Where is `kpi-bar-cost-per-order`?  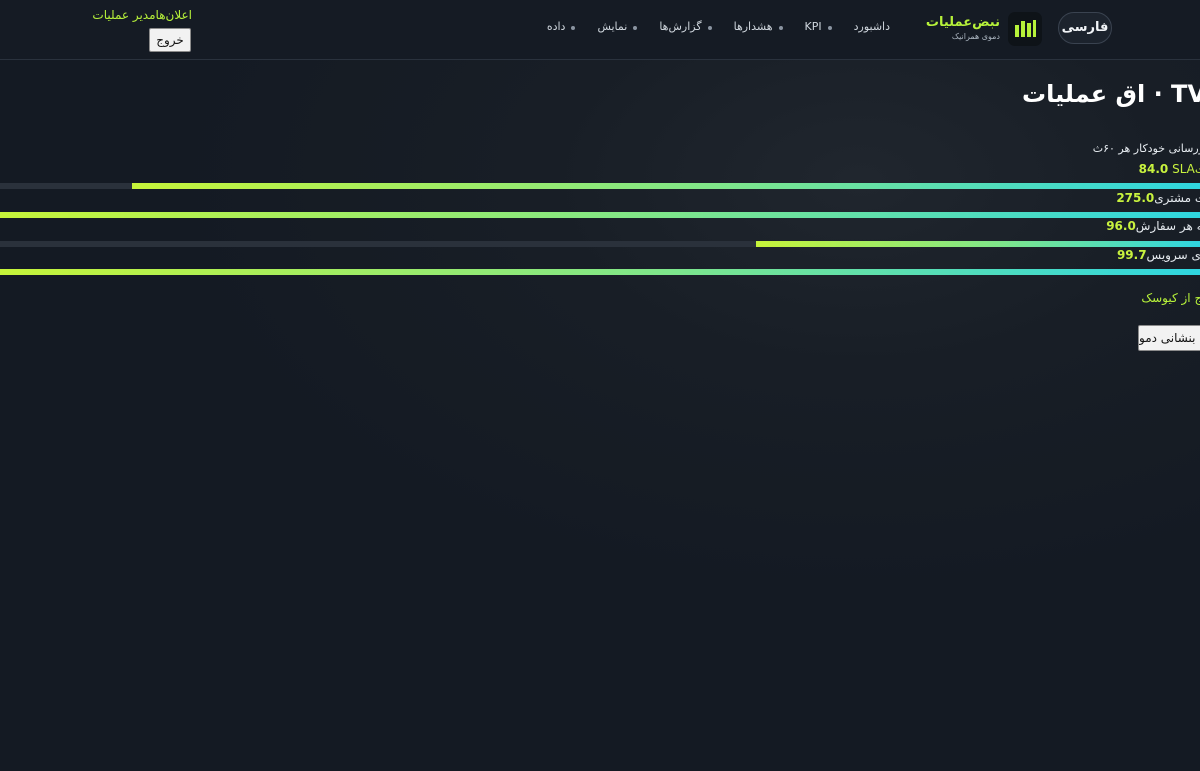 kpi-bar-cost-per-order is located at coordinates (600, 244).